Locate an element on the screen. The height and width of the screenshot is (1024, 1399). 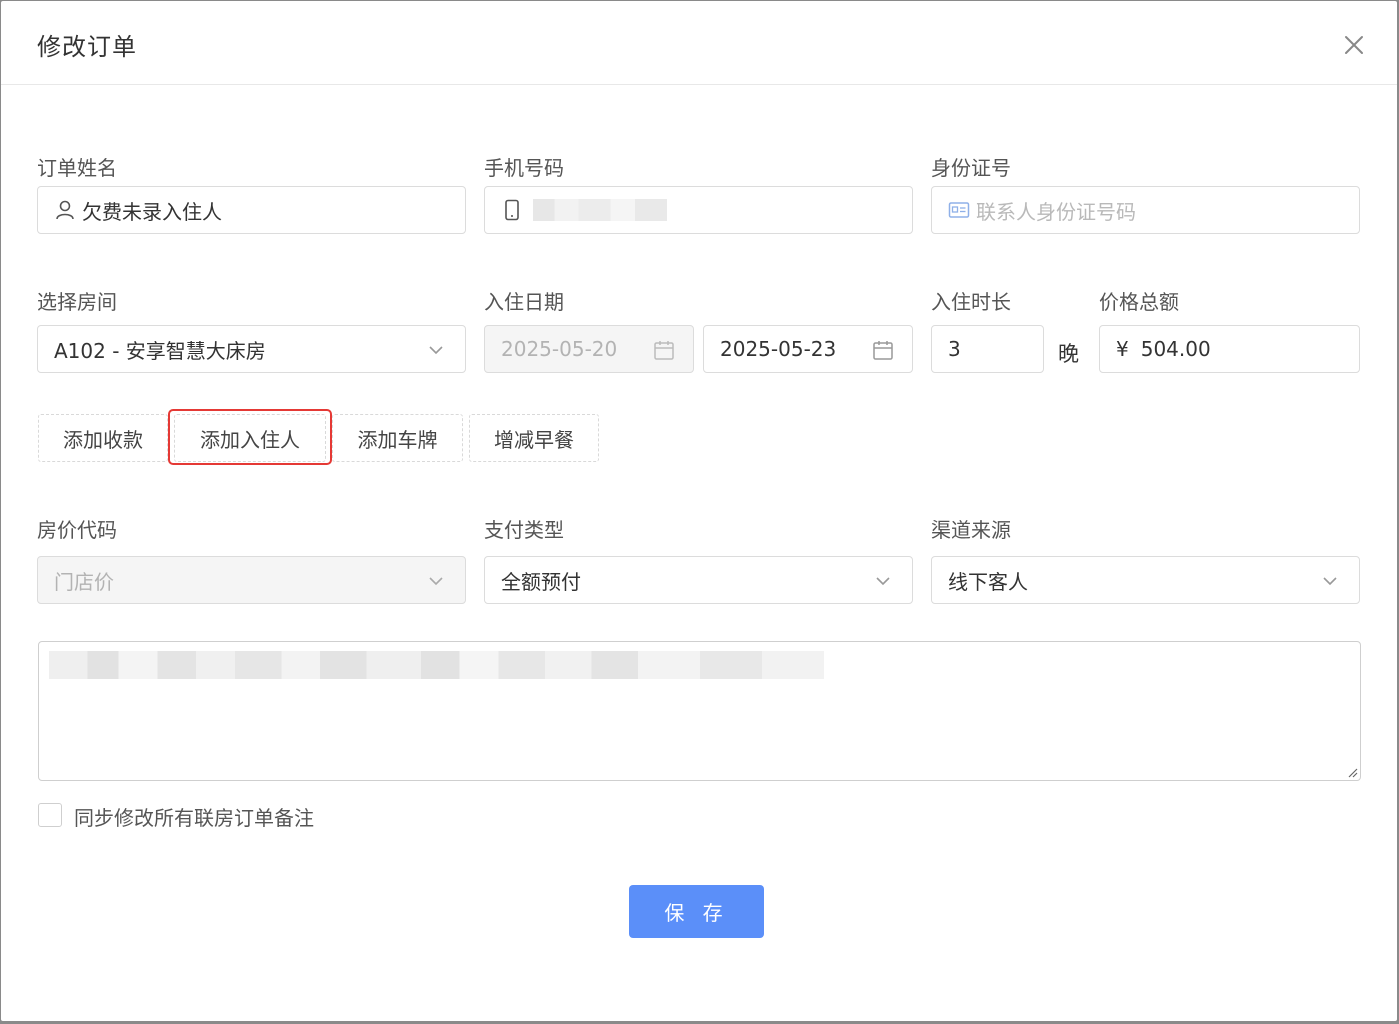
mobile-phone-icon is located at coordinates (512, 210).